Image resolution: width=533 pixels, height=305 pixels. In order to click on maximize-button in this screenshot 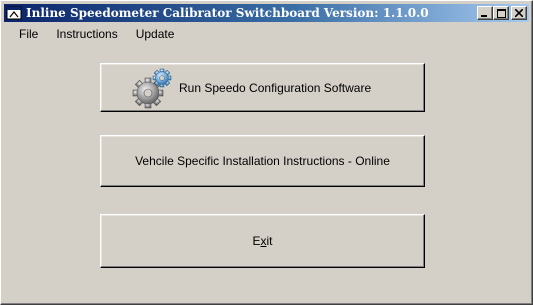, I will do `click(501, 13)`.